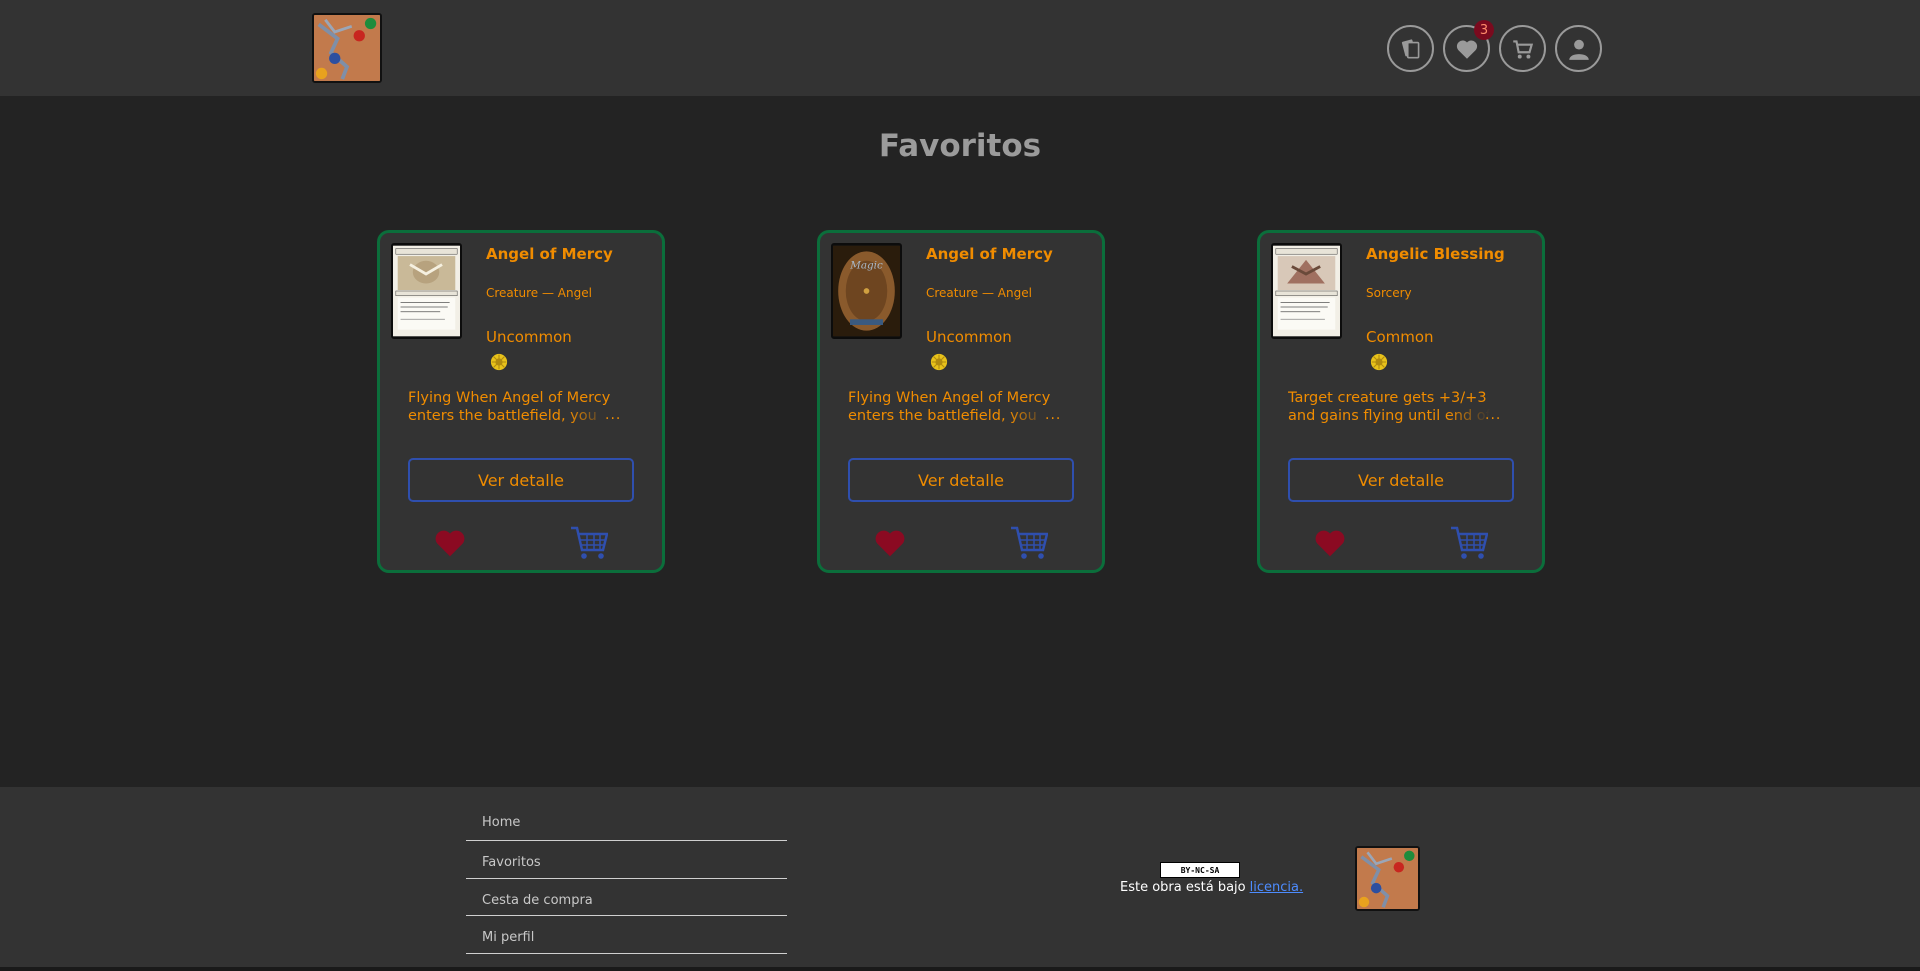 The image size is (1920, 971). I want to click on card-image: Magic, so click(866, 291).